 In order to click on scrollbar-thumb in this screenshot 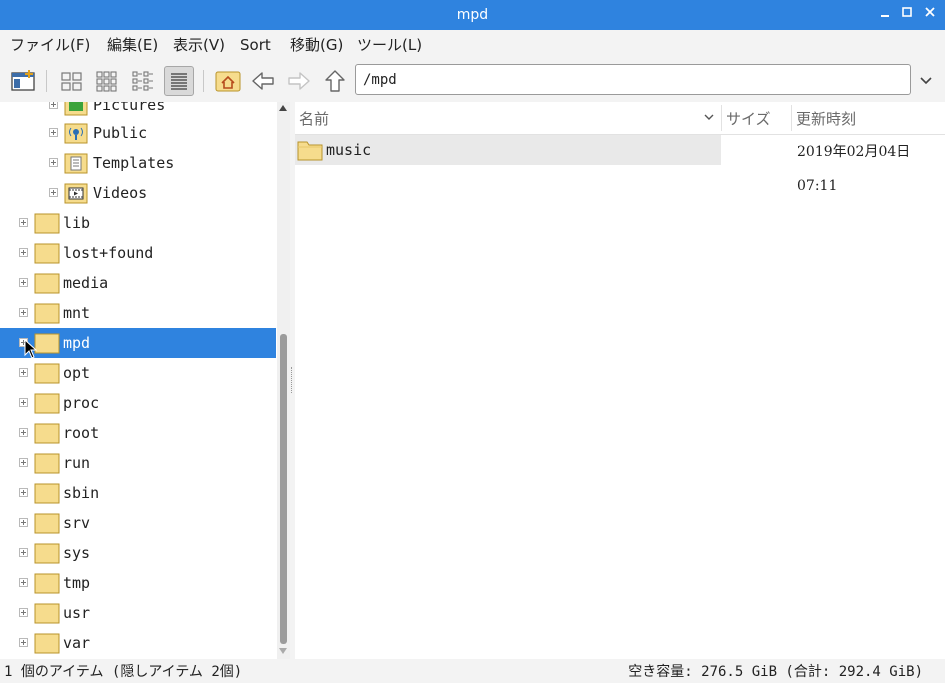, I will do `click(283, 489)`.